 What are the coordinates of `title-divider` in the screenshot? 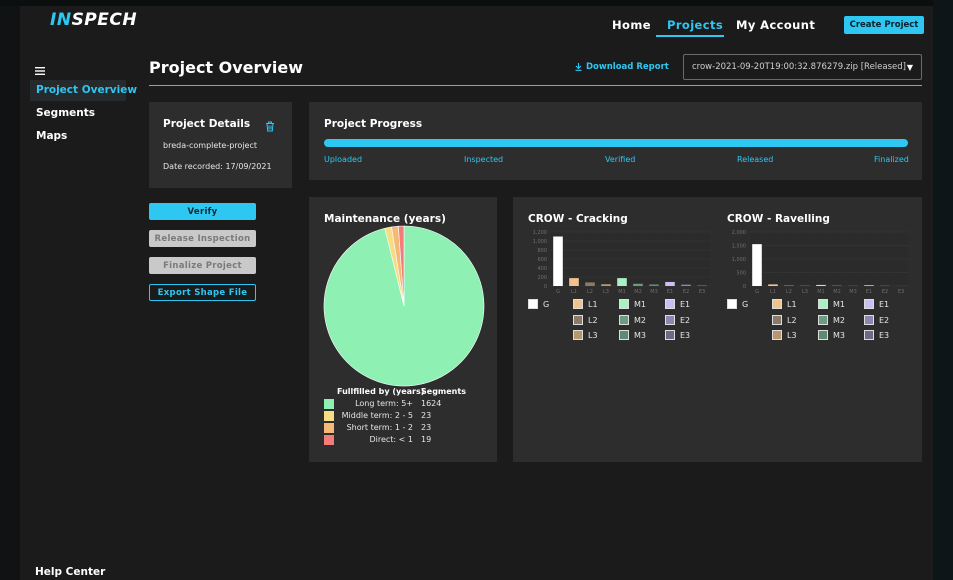 It's located at (535, 85).